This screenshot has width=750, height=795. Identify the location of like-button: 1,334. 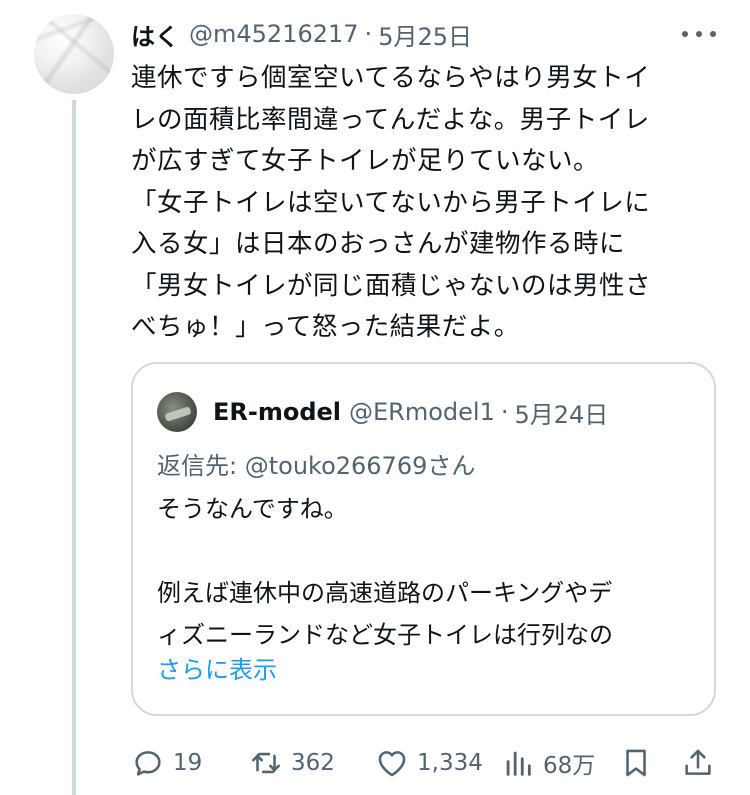
(429, 763).